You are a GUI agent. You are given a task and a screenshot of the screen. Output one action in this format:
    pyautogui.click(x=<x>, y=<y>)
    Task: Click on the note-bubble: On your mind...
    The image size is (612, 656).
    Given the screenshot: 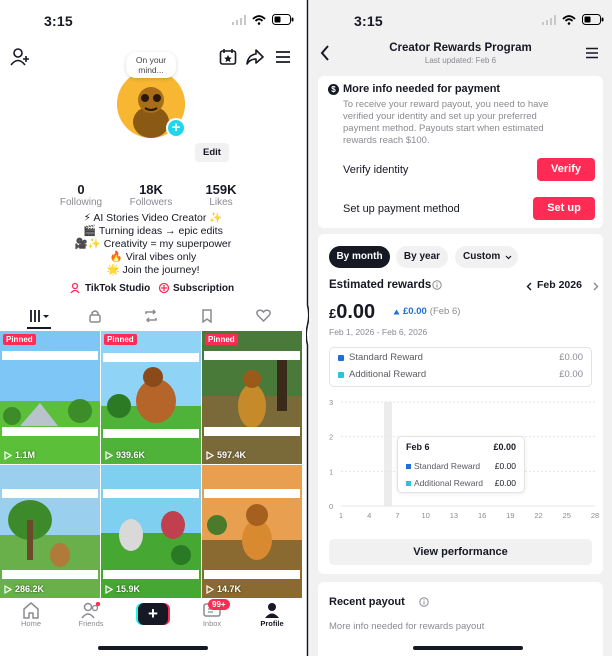 What is the action you would take?
    pyautogui.click(x=151, y=65)
    